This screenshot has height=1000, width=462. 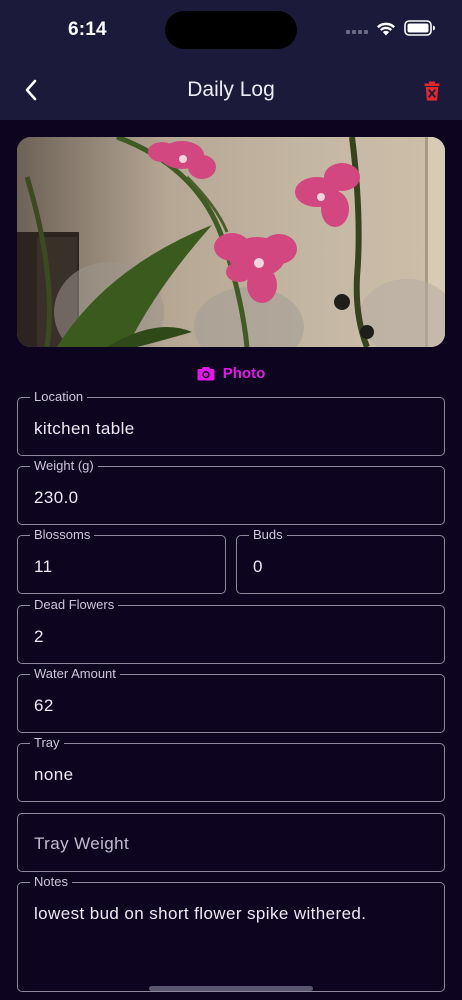 I want to click on tray-field: Tray none, so click(x=231, y=768).